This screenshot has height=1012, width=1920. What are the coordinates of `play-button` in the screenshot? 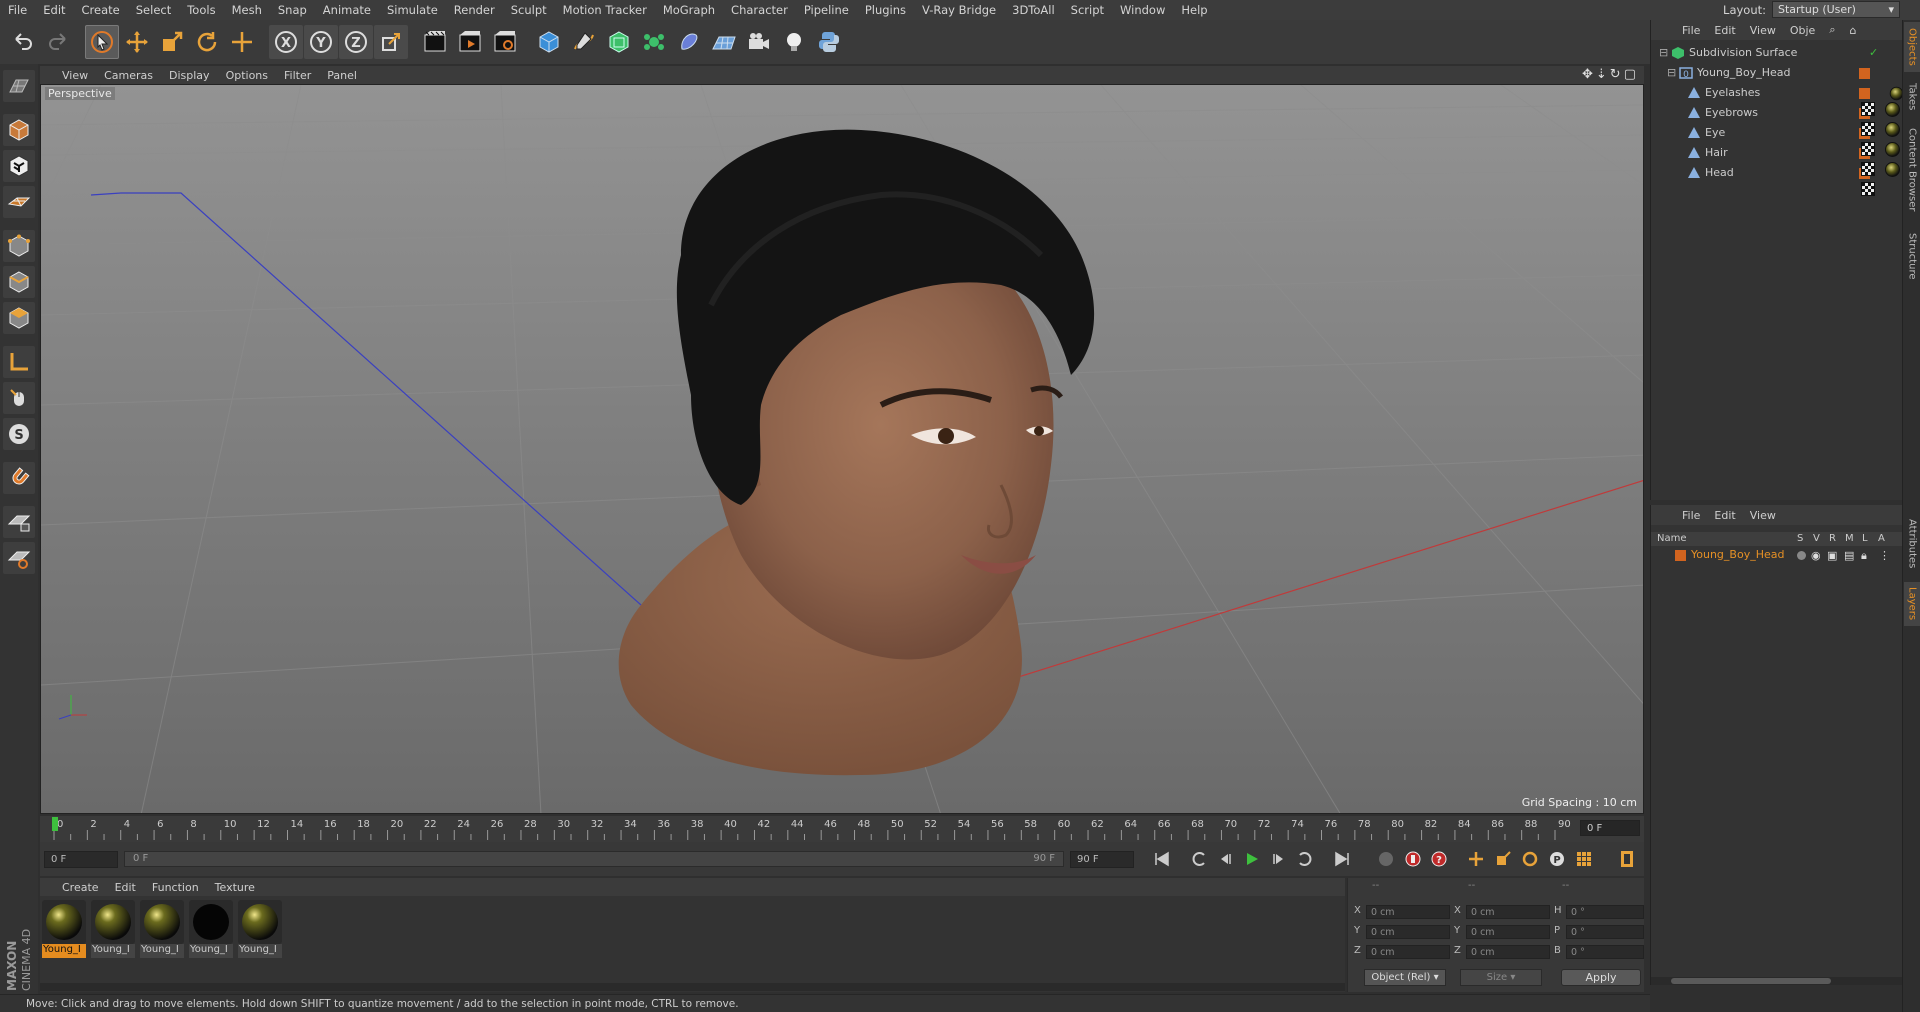 It's located at (1252, 859).